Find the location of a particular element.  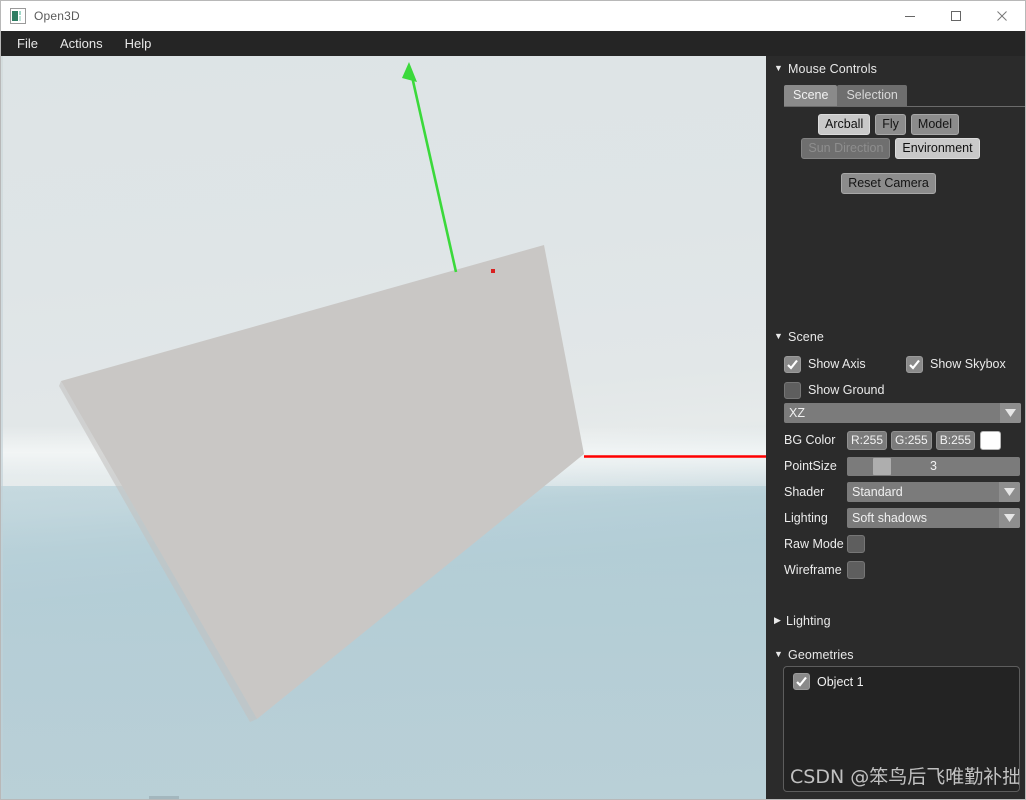

show-skybox-checkbox is located at coordinates (914, 364).